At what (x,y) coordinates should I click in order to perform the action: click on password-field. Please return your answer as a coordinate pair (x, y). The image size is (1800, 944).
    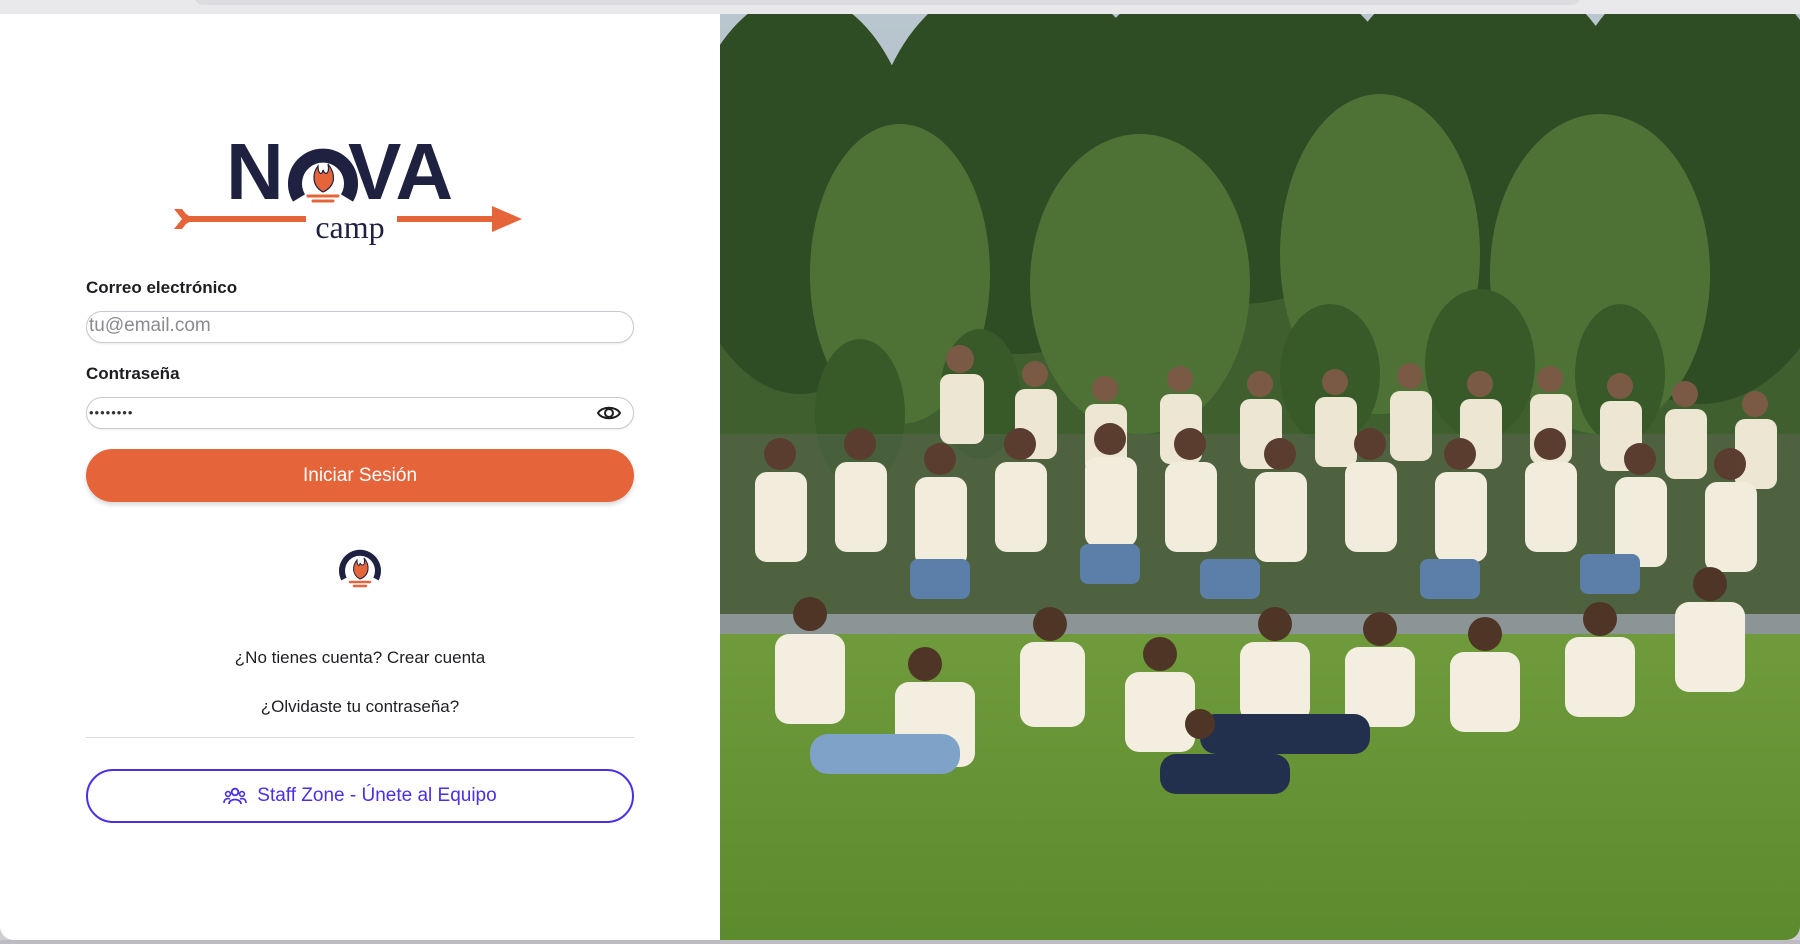
    Looking at the image, I should click on (328, 412).